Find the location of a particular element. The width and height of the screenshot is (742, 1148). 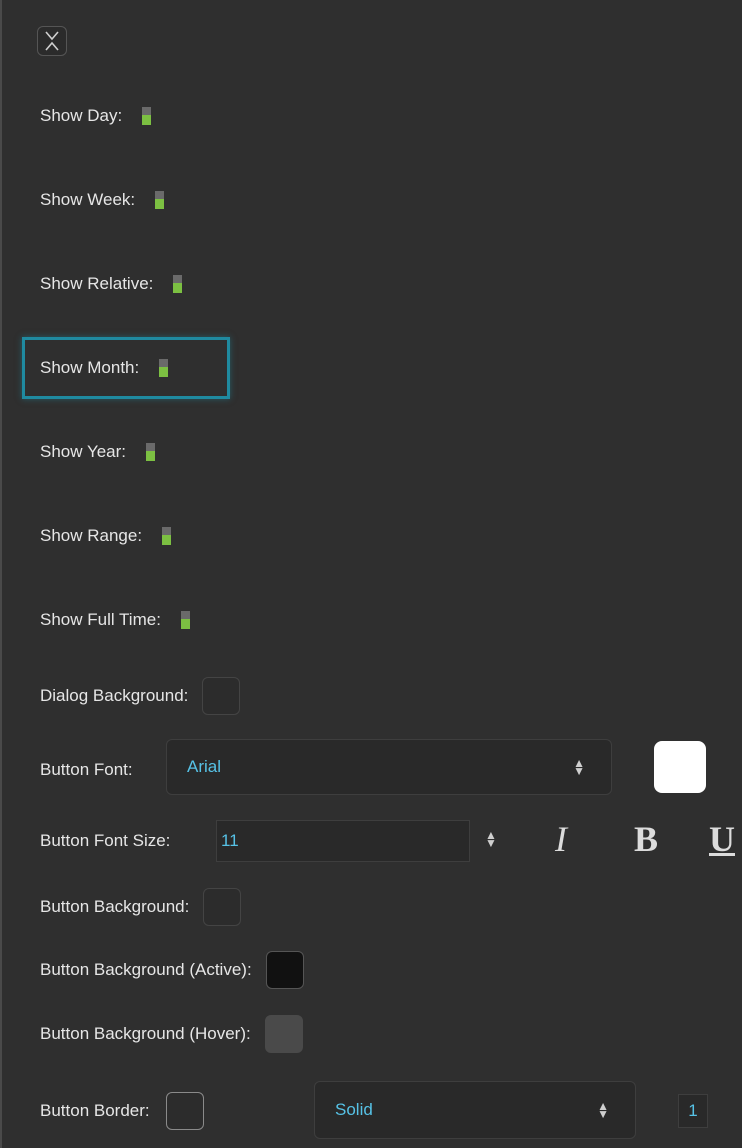

show-day-toggle is located at coordinates (147, 116).